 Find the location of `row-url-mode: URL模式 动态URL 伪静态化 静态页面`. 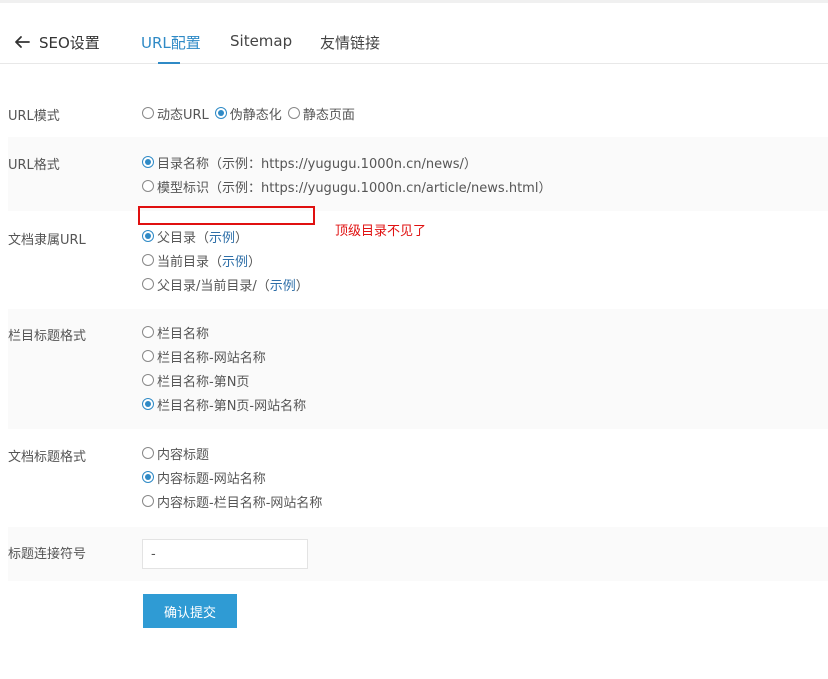

row-url-mode: URL模式 动态URL 伪静态化 静态页面 is located at coordinates (418, 114).